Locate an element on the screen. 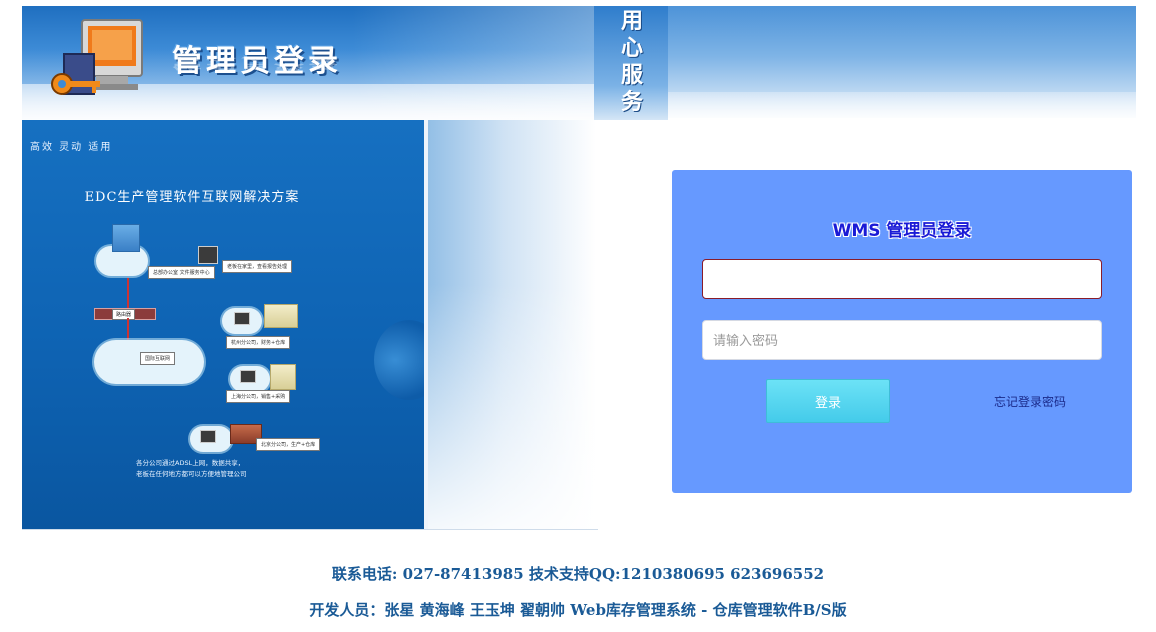 The width and height of the screenshot is (1156, 632). label-boss: 老板在家里，查看报告处理 is located at coordinates (257, 266).